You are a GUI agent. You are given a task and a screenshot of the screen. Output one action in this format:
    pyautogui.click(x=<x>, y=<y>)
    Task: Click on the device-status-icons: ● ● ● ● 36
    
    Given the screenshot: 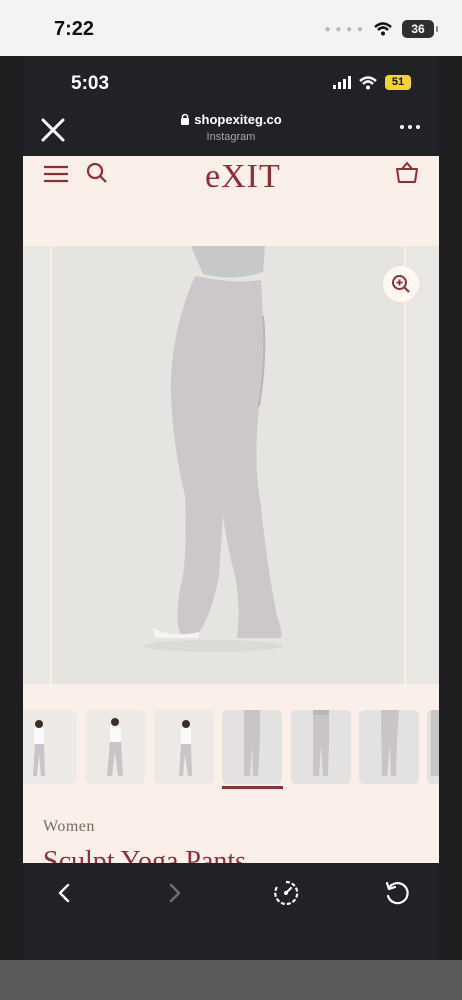 What is the action you would take?
    pyautogui.click(x=381, y=29)
    